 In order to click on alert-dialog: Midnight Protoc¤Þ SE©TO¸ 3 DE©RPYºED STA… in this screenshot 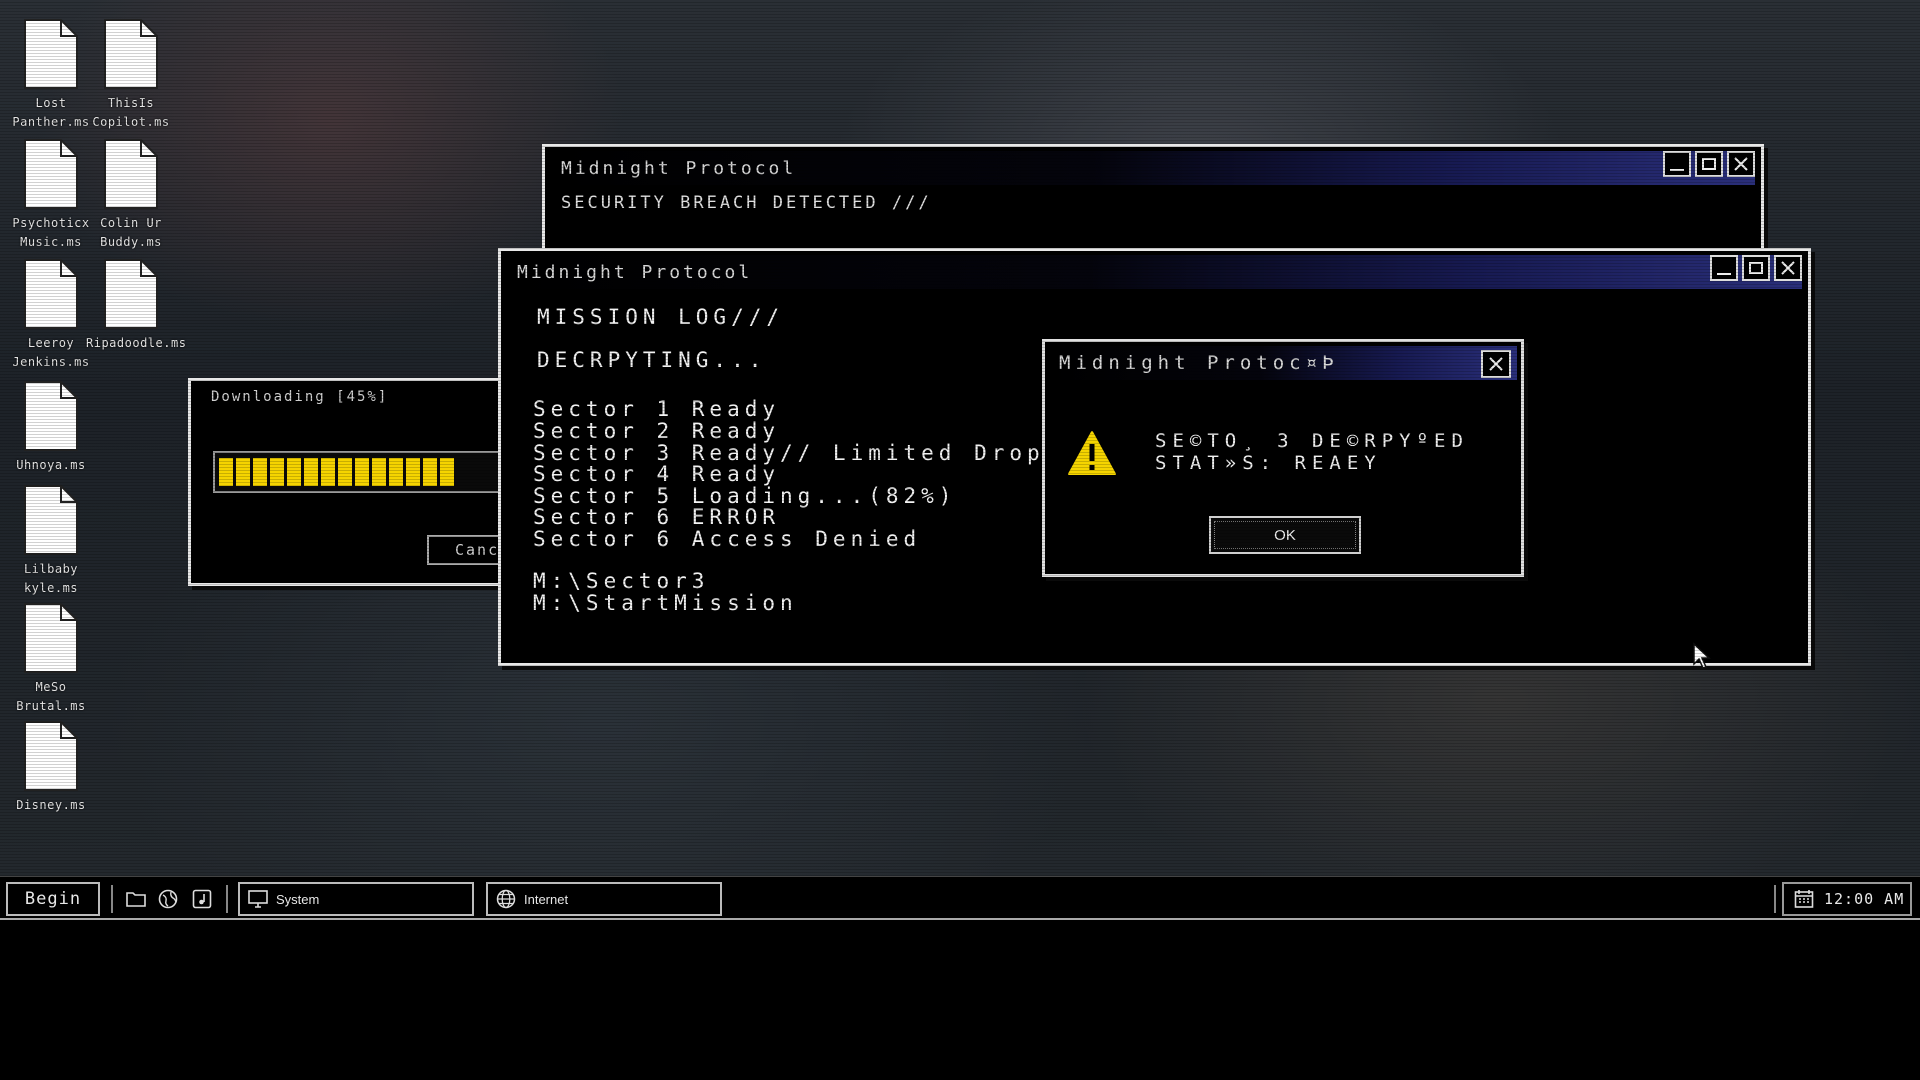, I will do `click(1283, 458)`.